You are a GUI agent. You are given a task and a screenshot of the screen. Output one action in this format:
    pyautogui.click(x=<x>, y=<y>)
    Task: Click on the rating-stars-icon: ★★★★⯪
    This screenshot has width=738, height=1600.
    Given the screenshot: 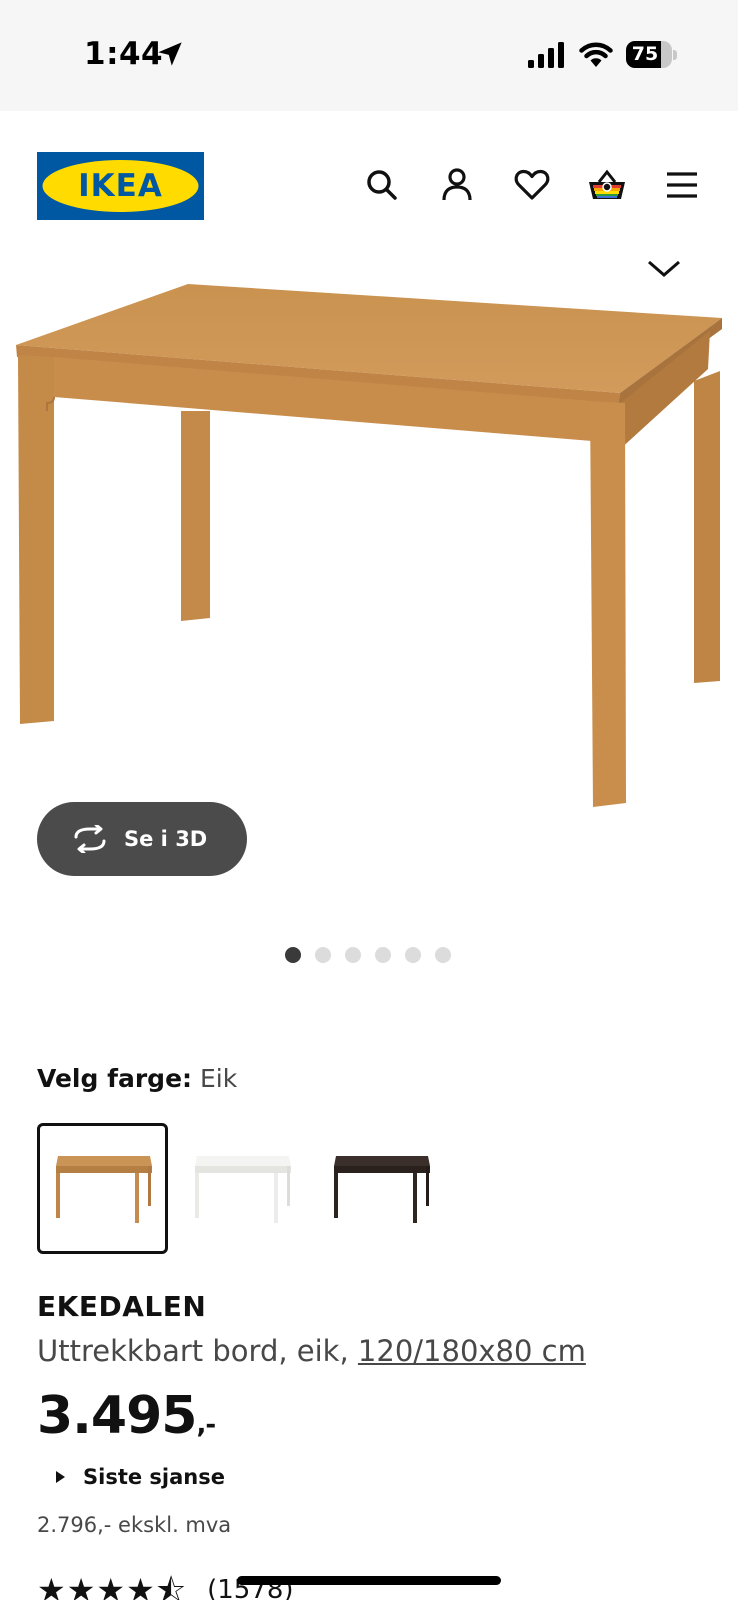 What is the action you would take?
    pyautogui.click(x=112, y=1585)
    